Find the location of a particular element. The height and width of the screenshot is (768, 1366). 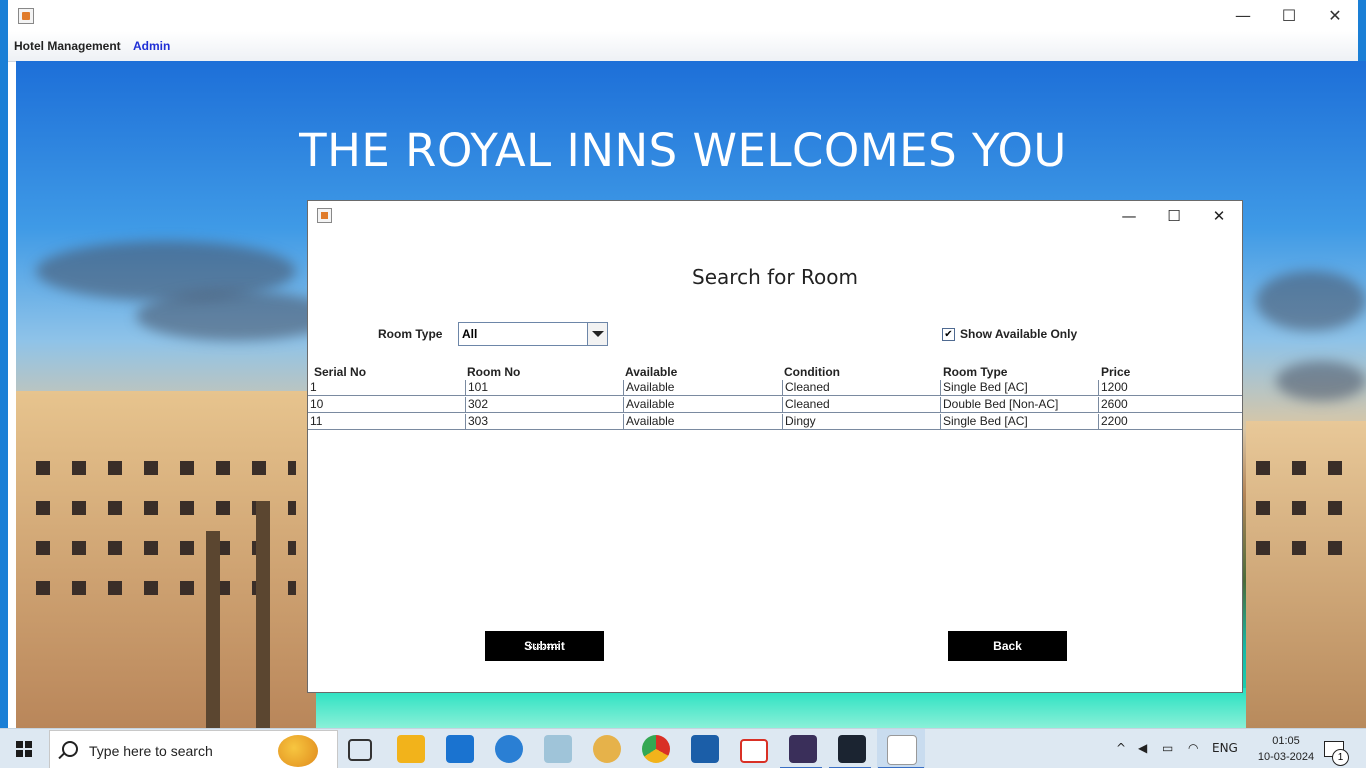

chevron-down-icon is located at coordinates (597, 334).